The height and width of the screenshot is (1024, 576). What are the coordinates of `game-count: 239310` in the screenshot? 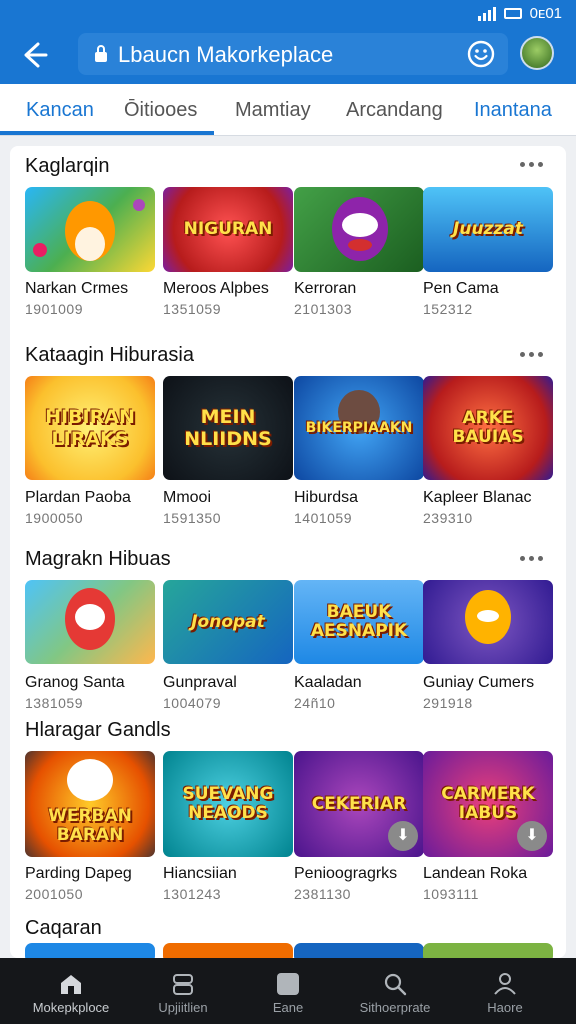 It's located at (448, 518).